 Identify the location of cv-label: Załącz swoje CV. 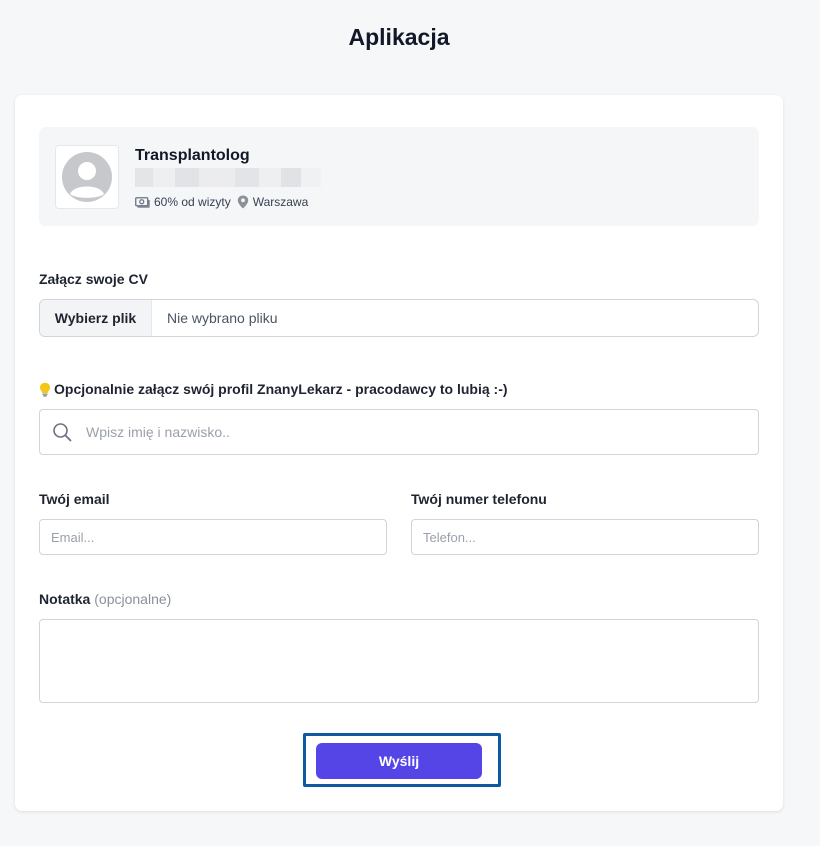
(93, 279).